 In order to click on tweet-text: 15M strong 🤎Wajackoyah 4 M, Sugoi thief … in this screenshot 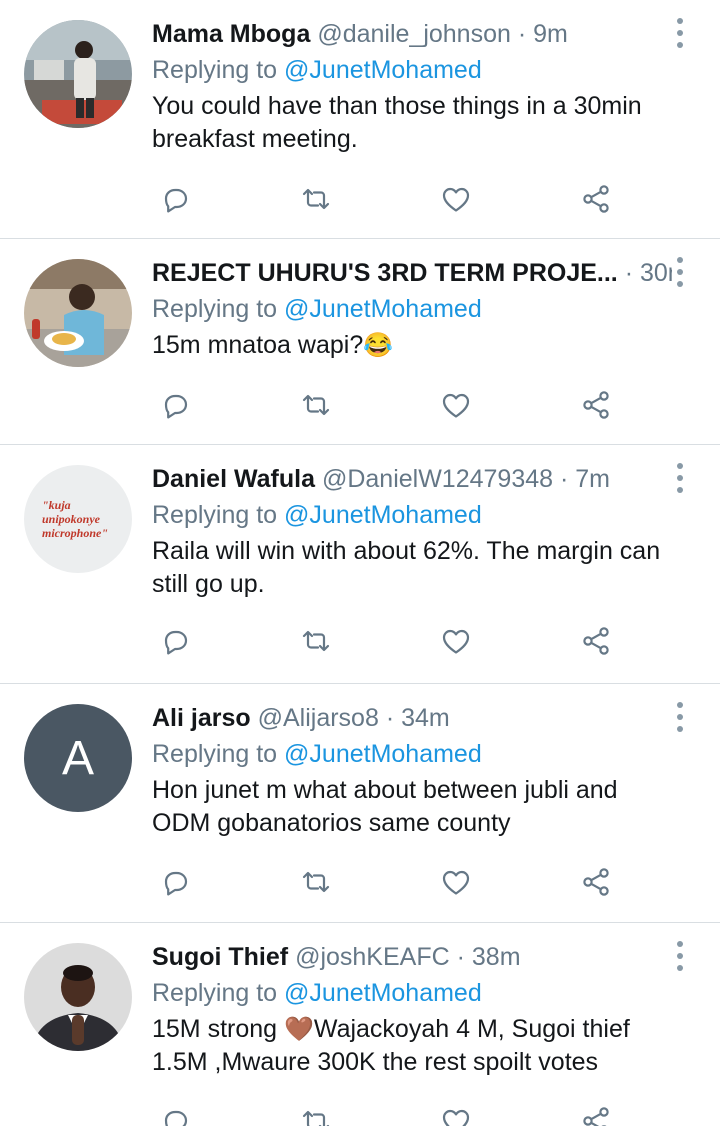, I will do `click(412, 1046)`.